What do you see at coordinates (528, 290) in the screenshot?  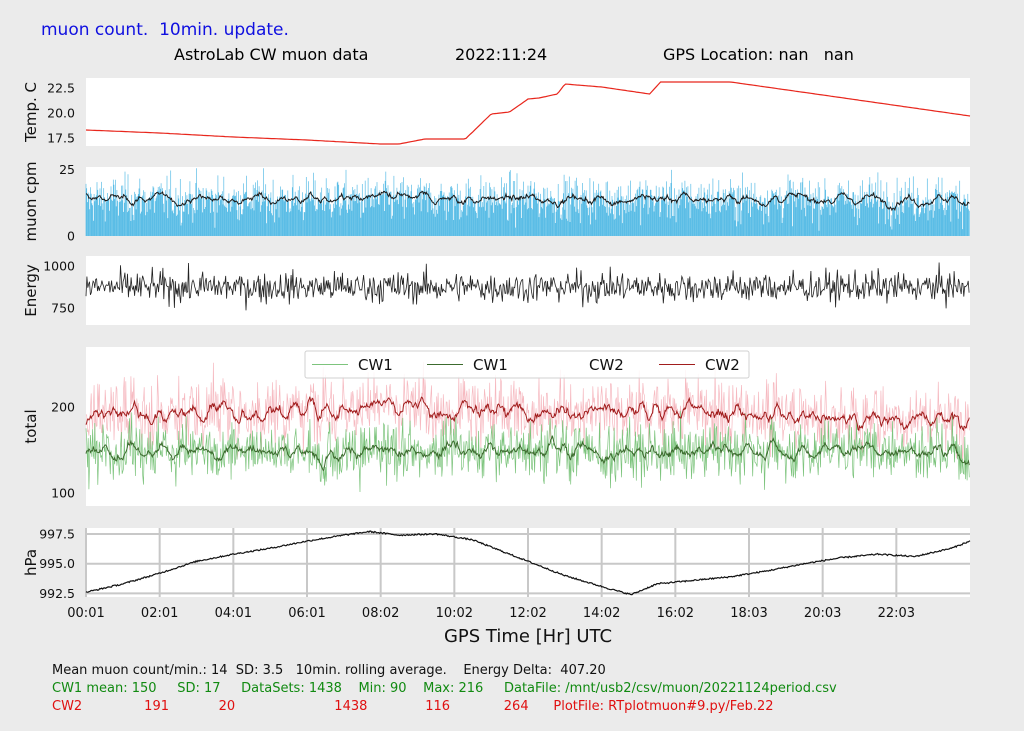 I see `energy-plot-area` at bounding box center [528, 290].